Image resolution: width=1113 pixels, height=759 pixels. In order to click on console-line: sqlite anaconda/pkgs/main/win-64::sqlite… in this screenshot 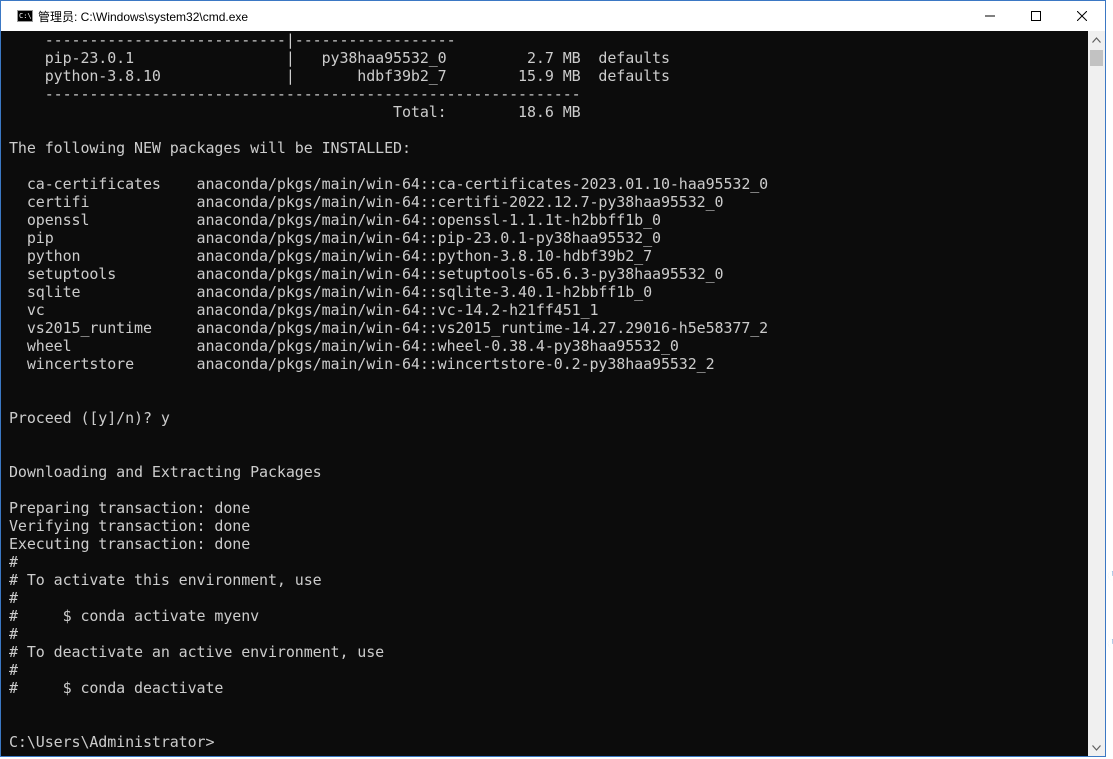, I will do `click(331, 292)`.